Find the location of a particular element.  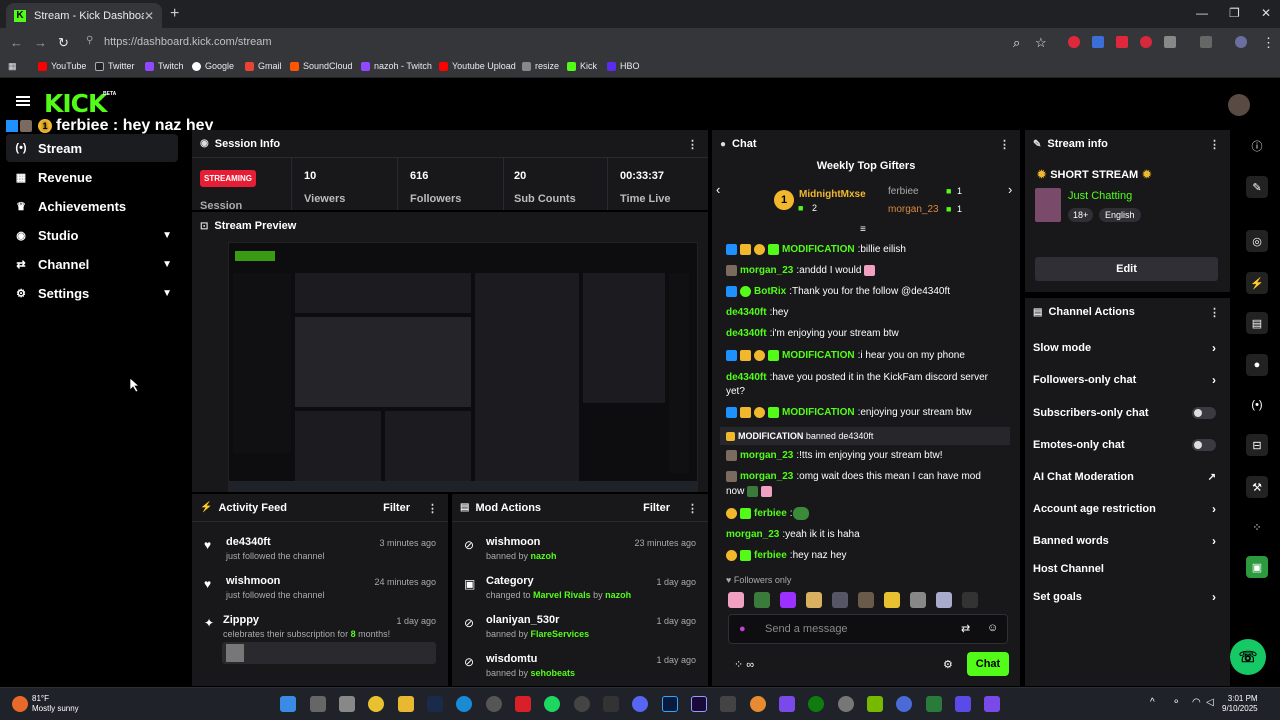

activity-username: Zipppy is located at coordinates (241, 620).